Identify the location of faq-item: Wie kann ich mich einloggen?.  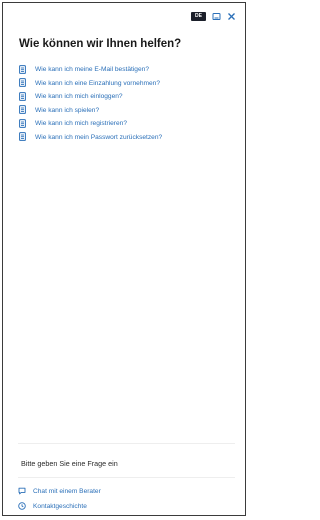
(90, 97).